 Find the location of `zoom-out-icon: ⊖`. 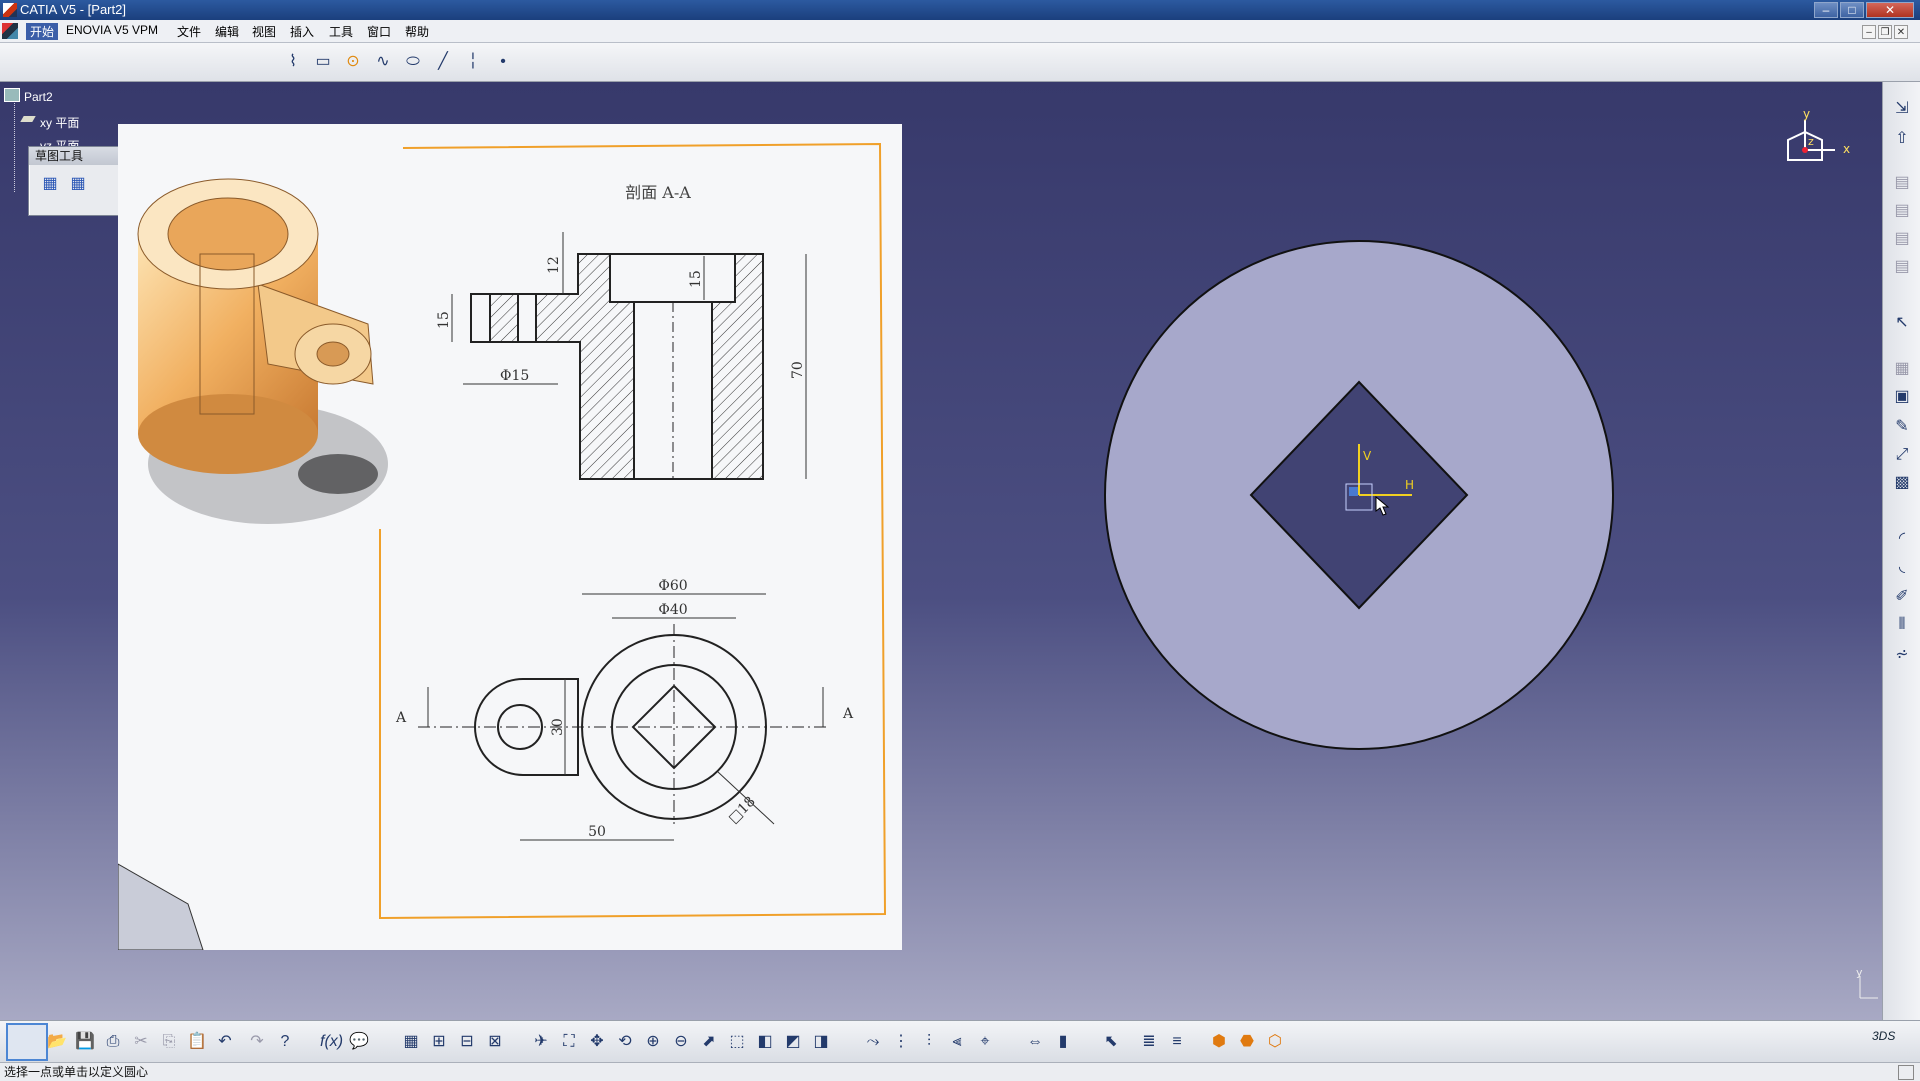

zoom-out-icon: ⊖ is located at coordinates (681, 1042).